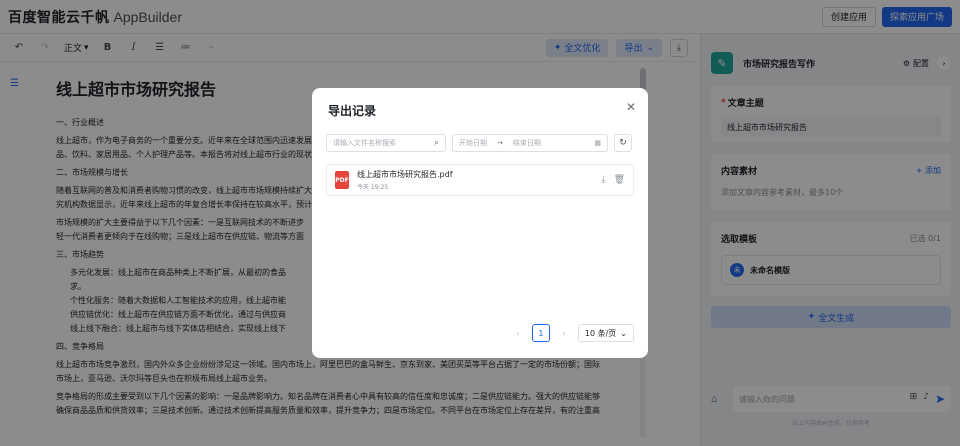 The height and width of the screenshot is (446, 960). Describe the element at coordinates (373, 187) in the screenshot. I see `file-time: 今天 19:25` at that location.